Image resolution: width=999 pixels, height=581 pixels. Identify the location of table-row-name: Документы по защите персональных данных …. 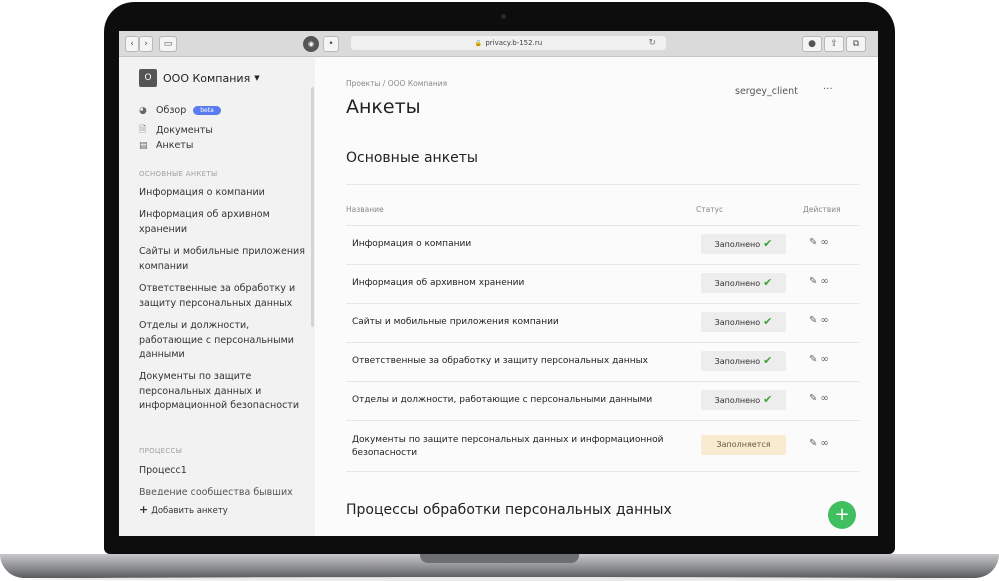
(524, 447).